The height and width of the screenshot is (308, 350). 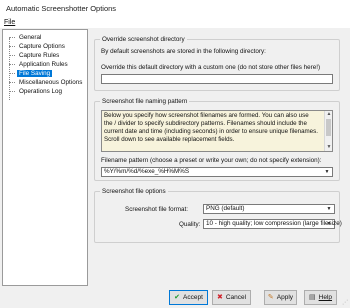 I want to click on checkmark-icon: ✔, so click(x=177, y=297).